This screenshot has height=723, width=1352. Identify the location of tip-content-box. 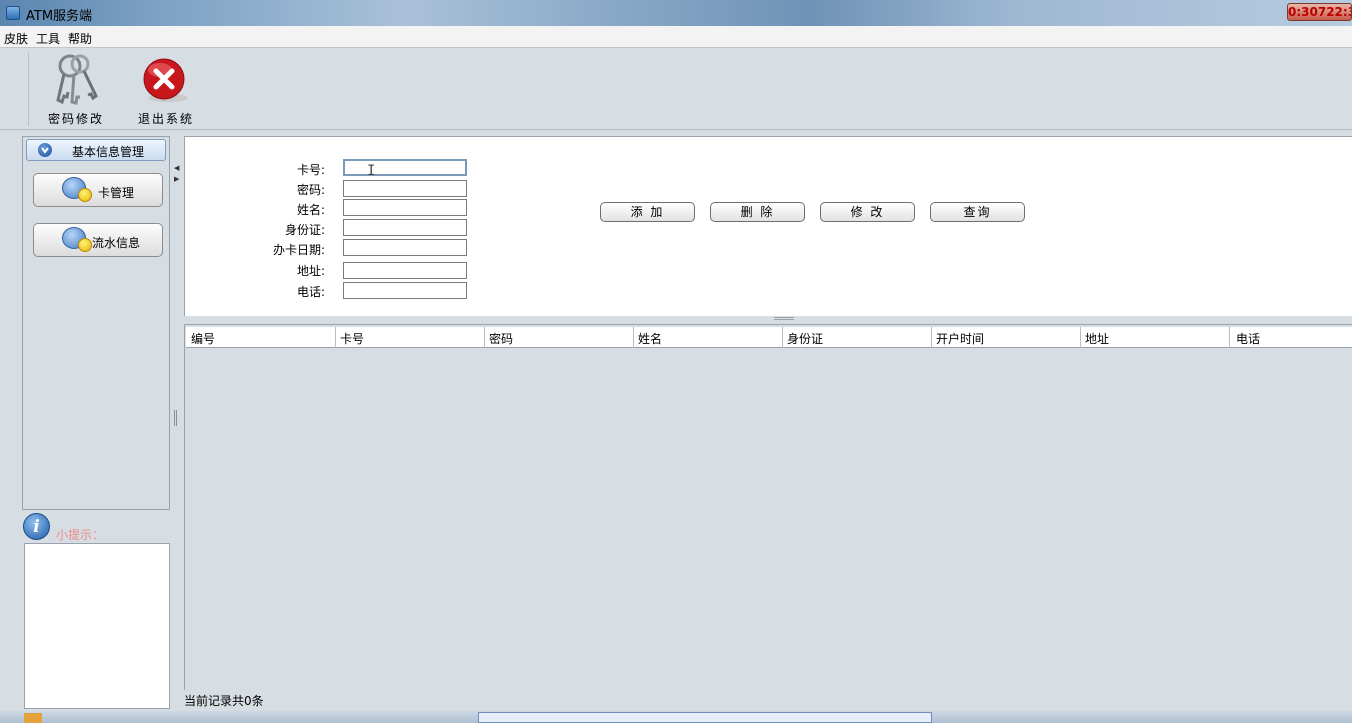
(97, 626).